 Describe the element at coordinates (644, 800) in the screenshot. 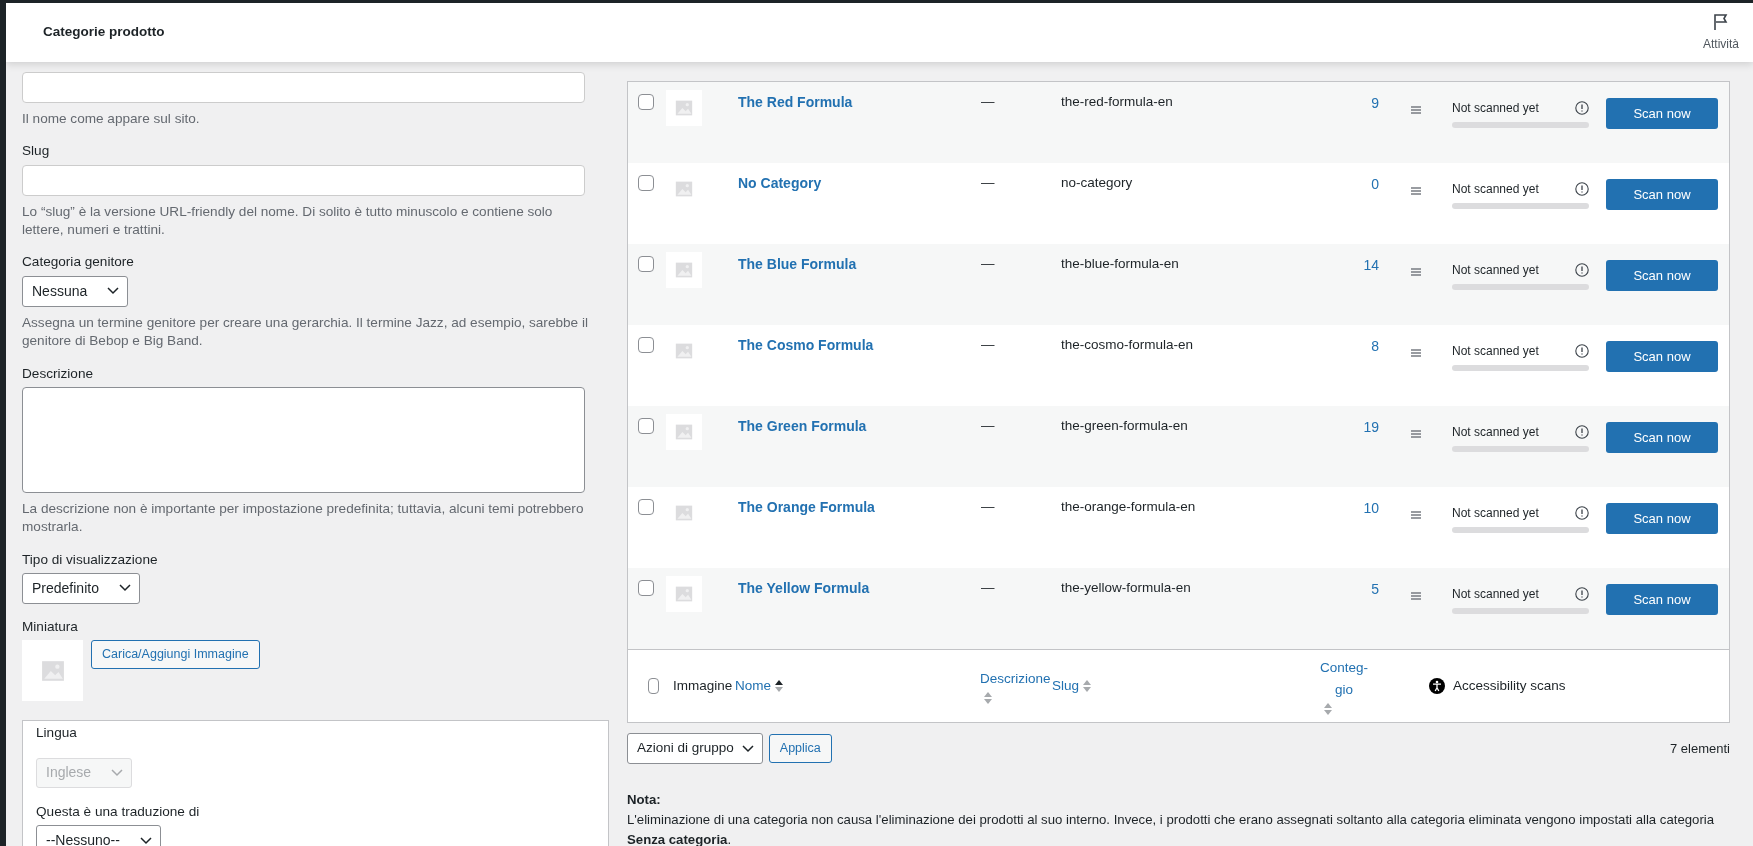

I see `note-title: Nota:` at that location.